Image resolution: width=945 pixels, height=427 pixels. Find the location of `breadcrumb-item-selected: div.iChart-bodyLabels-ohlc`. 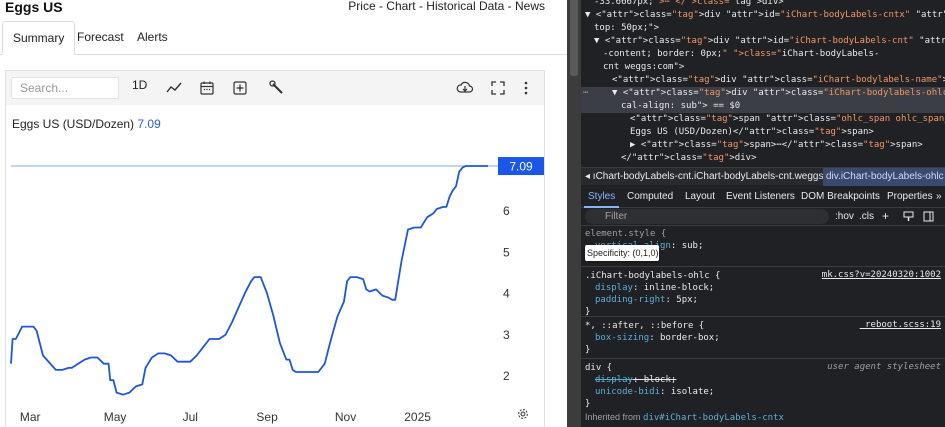

breadcrumb-item-selected: div.iChart-bodyLabels-ohlc is located at coordinates (884, 177).